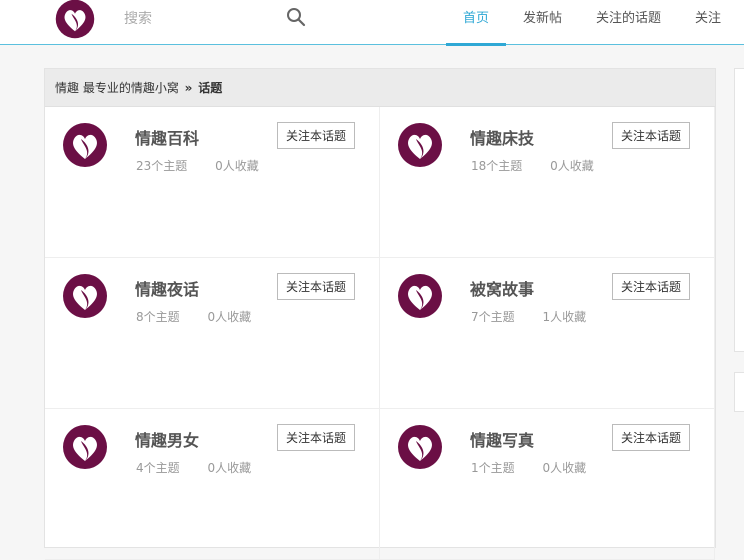 This screenshot has height=560, width=744. Describe the element at coordinates (296, 17) in the screenshot. I see `search-icon` at that location.